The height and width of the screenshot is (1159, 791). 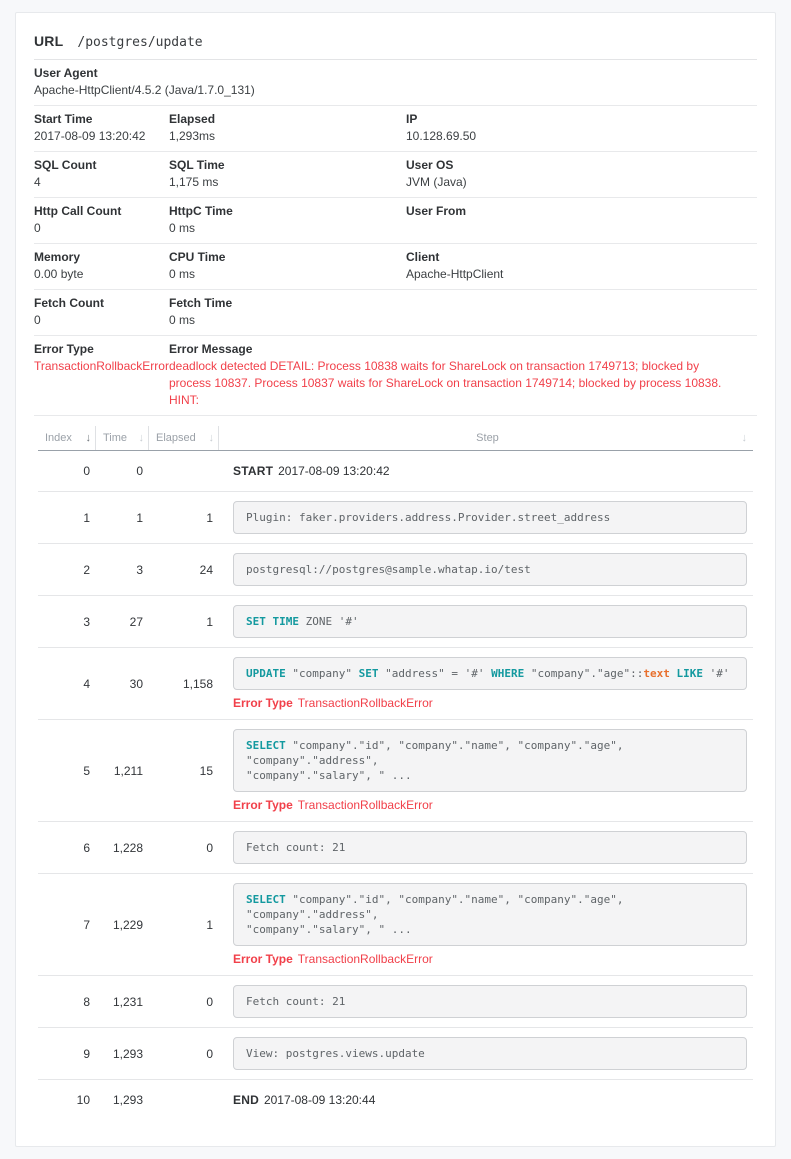 What do you see at coordinates (436, 182) in the screenshot?
I see `user-os-value: JVM (Java)` at bounding box center [436, 182].